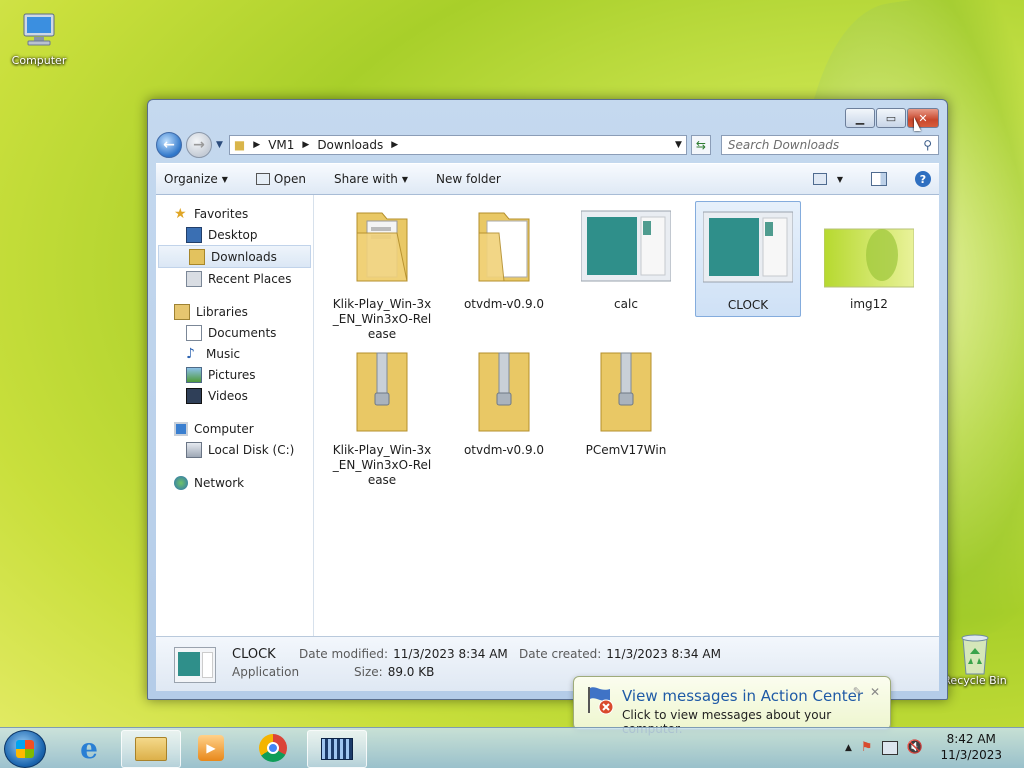 This screenshot has height=768, width=1024. What do you see at coordinates (848, 748) in the screenshot?
I see `show-hidden-icons-button: ▲` at bounding box center [848, 748].